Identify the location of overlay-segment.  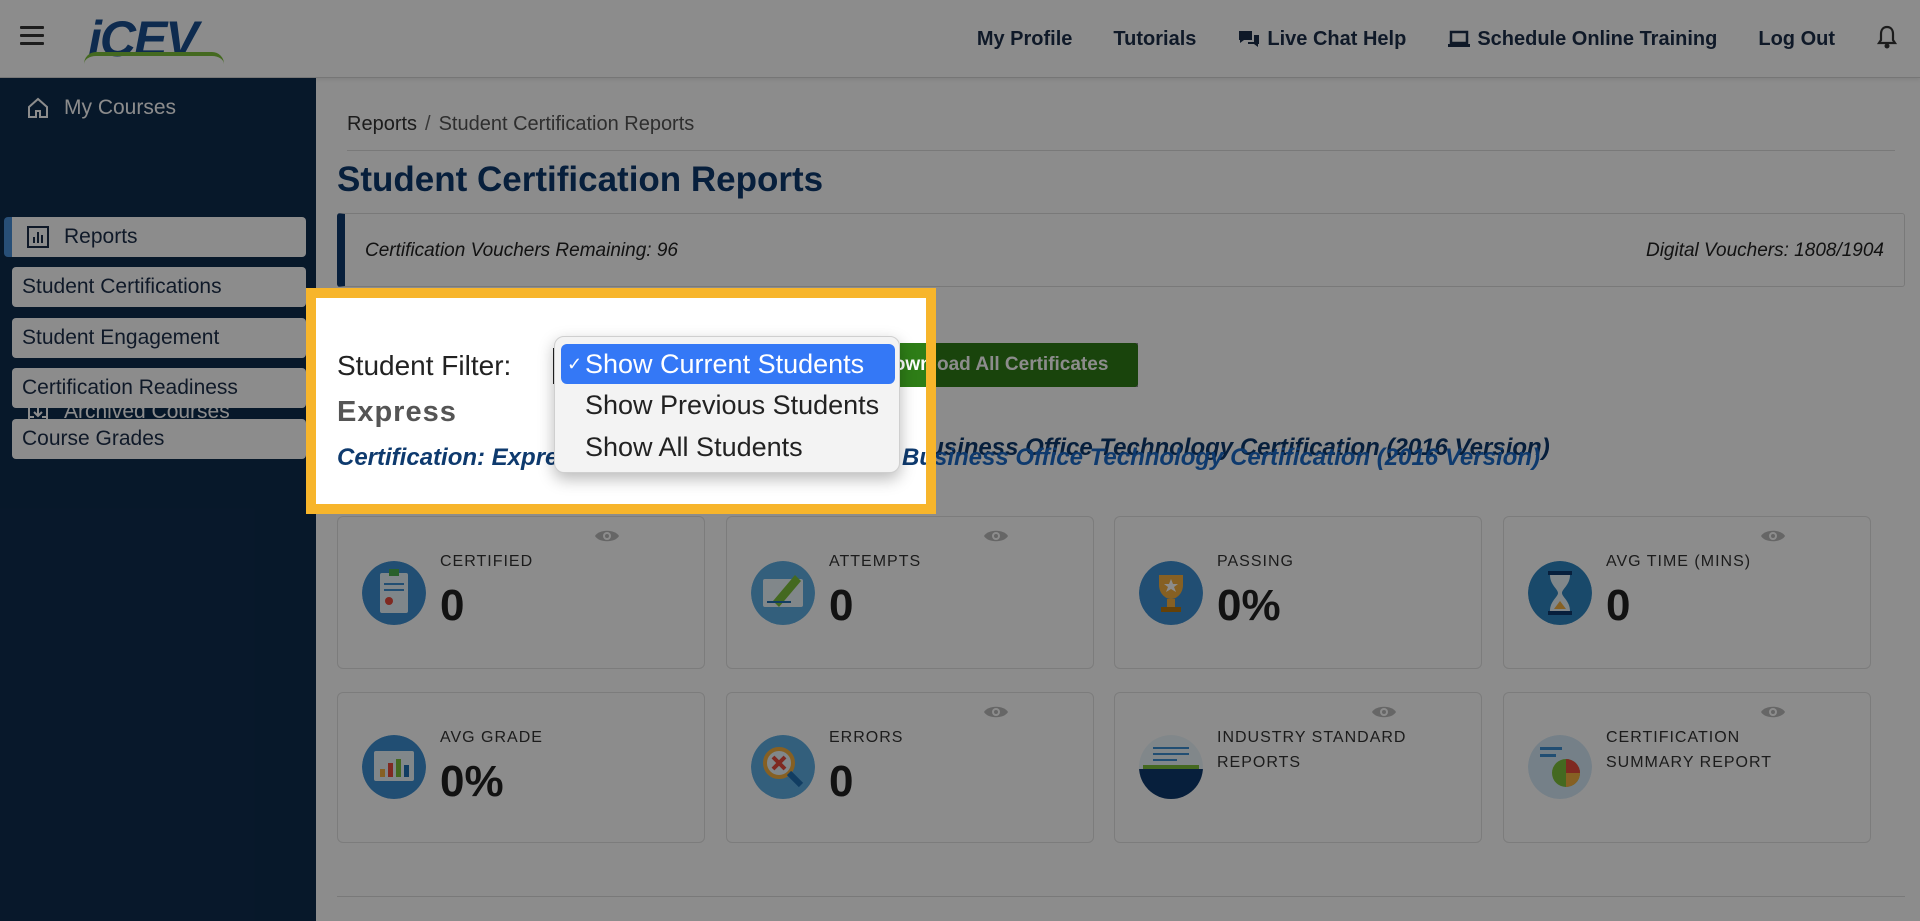
(1037, 365).